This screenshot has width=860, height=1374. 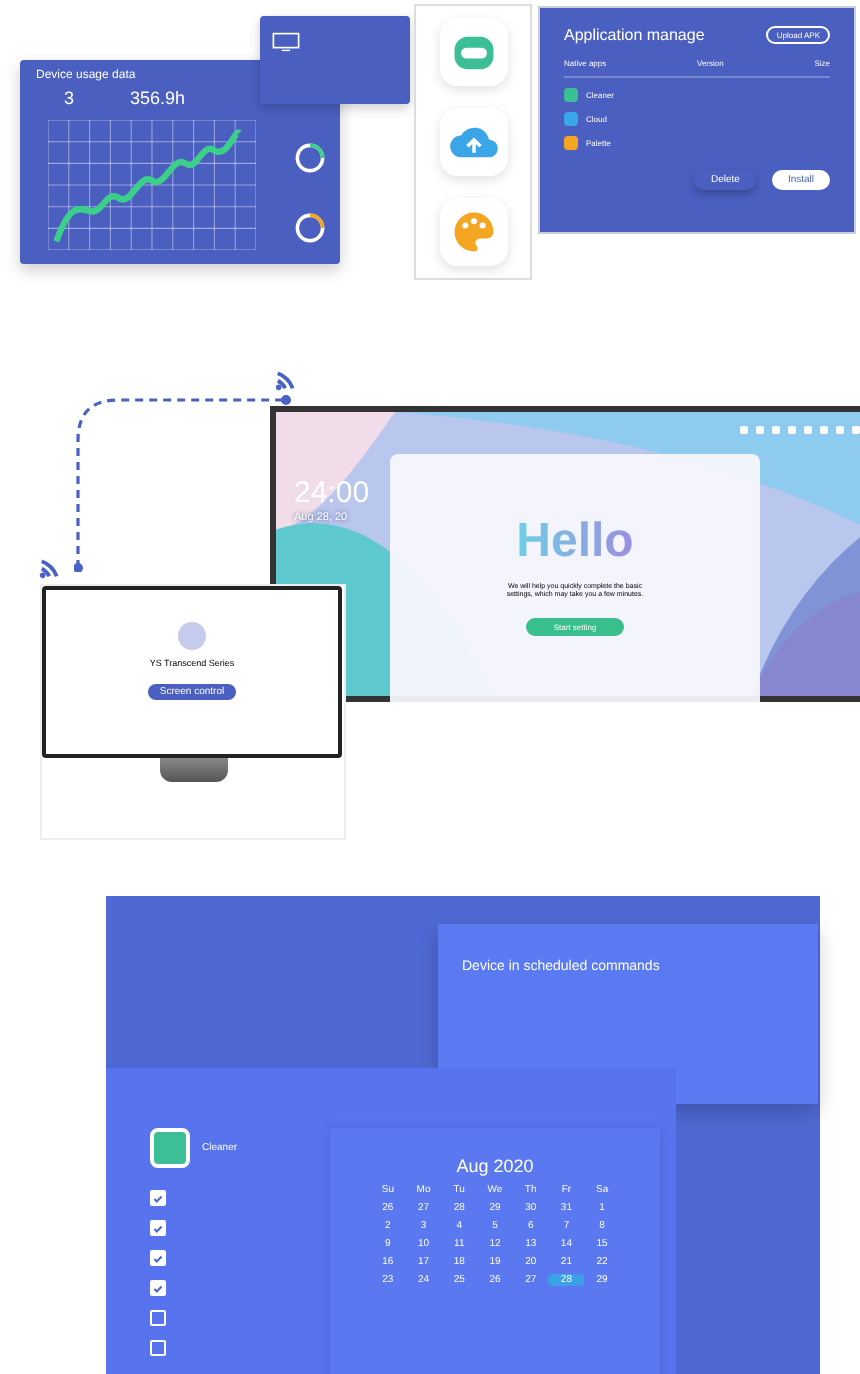 I want to click on card-title: Application manage, so click(x=634, y=35).